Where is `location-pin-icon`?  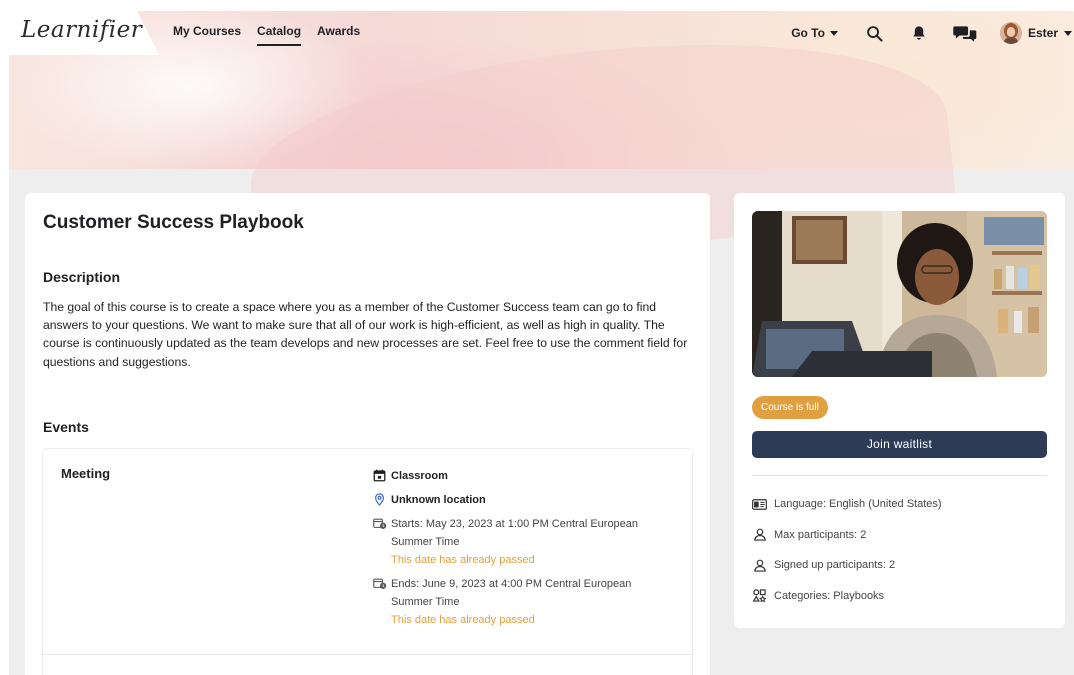 location-pin-icon is located at coordinates (380, 500).